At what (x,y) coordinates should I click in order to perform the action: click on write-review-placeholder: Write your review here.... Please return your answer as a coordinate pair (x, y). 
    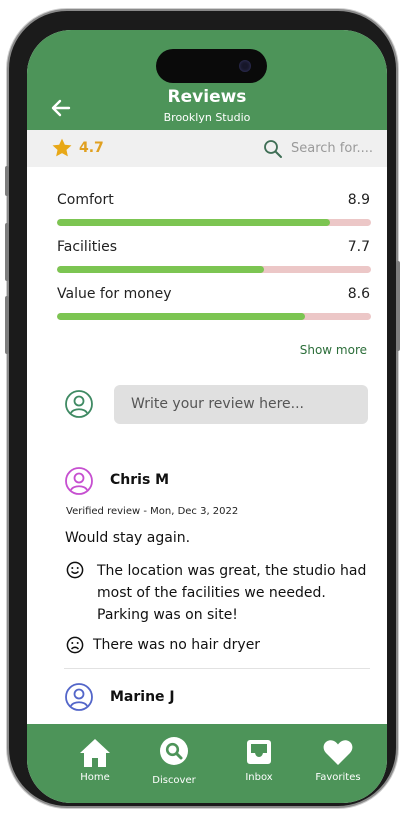
    Looking at the image, I should click on (217, 404).